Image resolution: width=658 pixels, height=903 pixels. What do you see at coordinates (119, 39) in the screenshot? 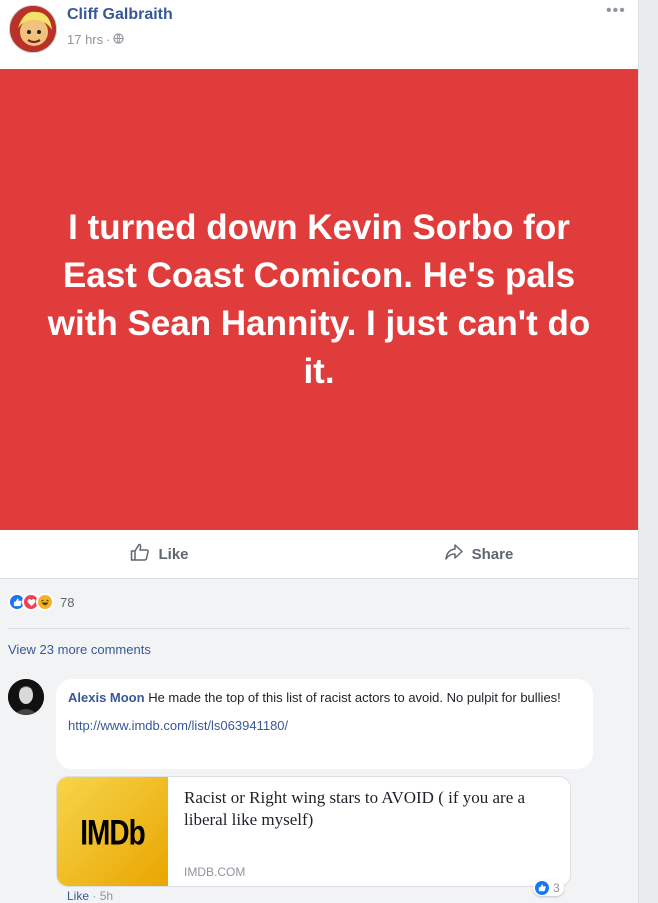
I see `globe-icon` at bounding box center [119, 39].